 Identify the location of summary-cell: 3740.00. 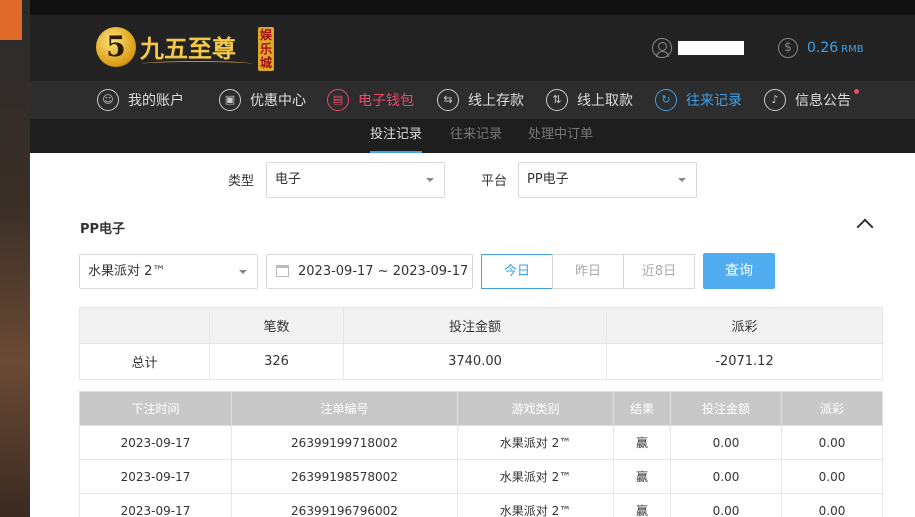
(475, 361).